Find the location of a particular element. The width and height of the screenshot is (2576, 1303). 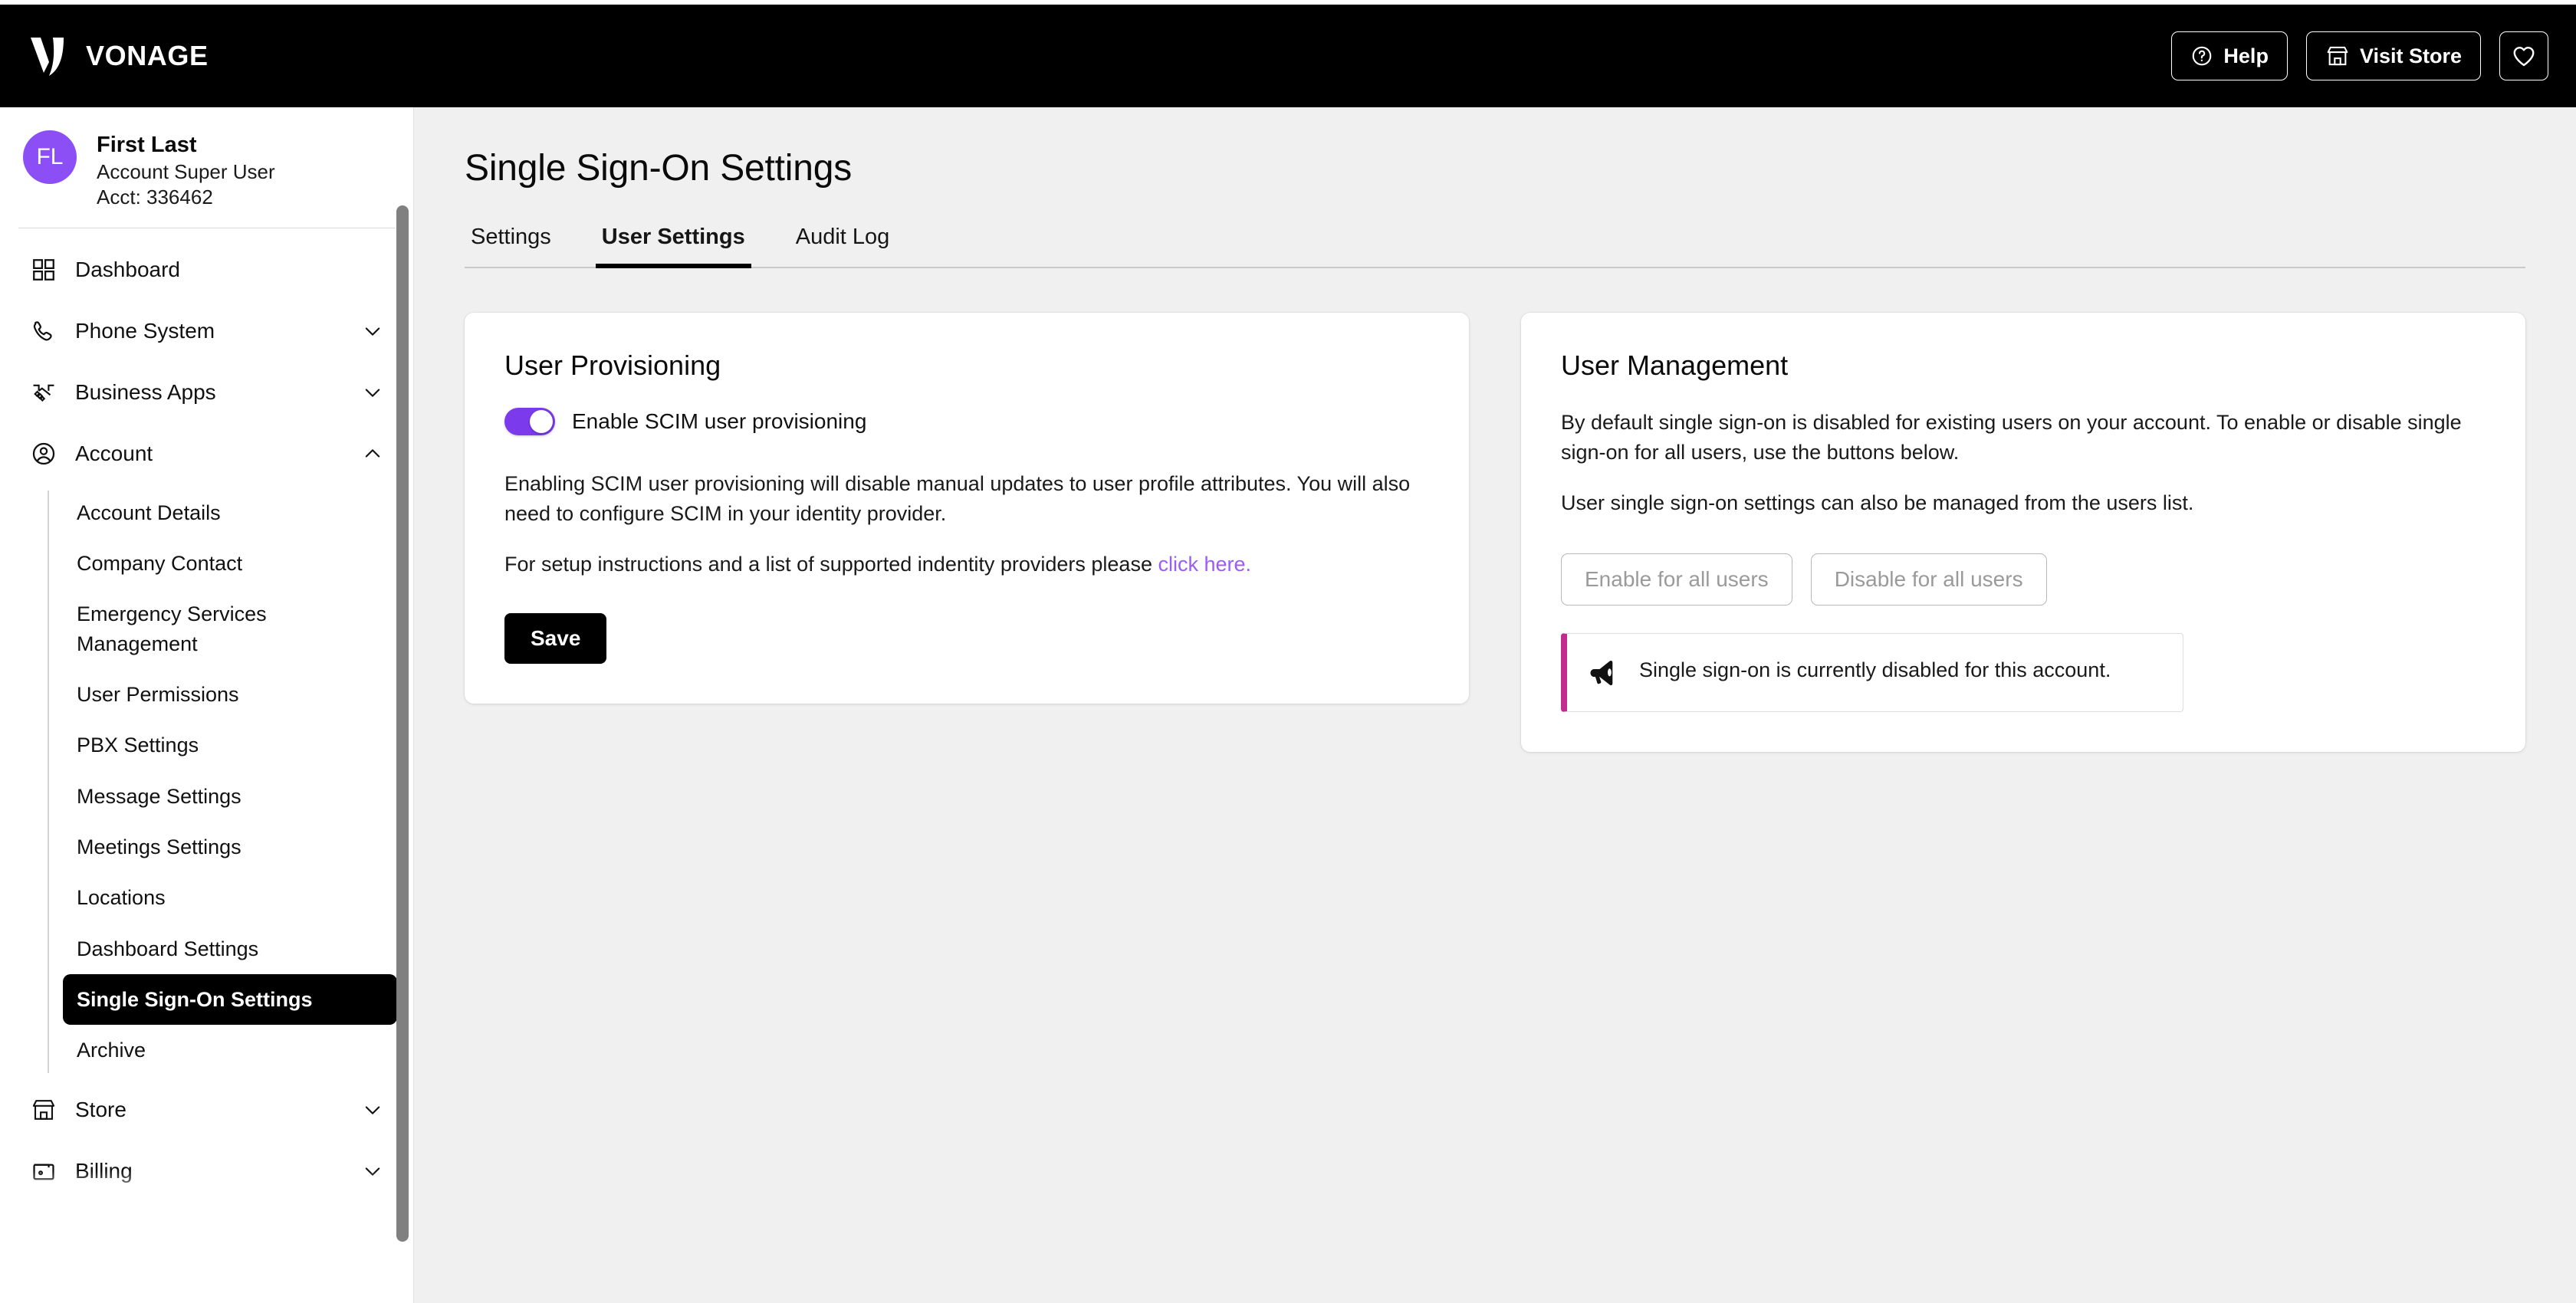

sidebar-item-meetings-settings: Meetings Settings is located at coordinates (230, 847).